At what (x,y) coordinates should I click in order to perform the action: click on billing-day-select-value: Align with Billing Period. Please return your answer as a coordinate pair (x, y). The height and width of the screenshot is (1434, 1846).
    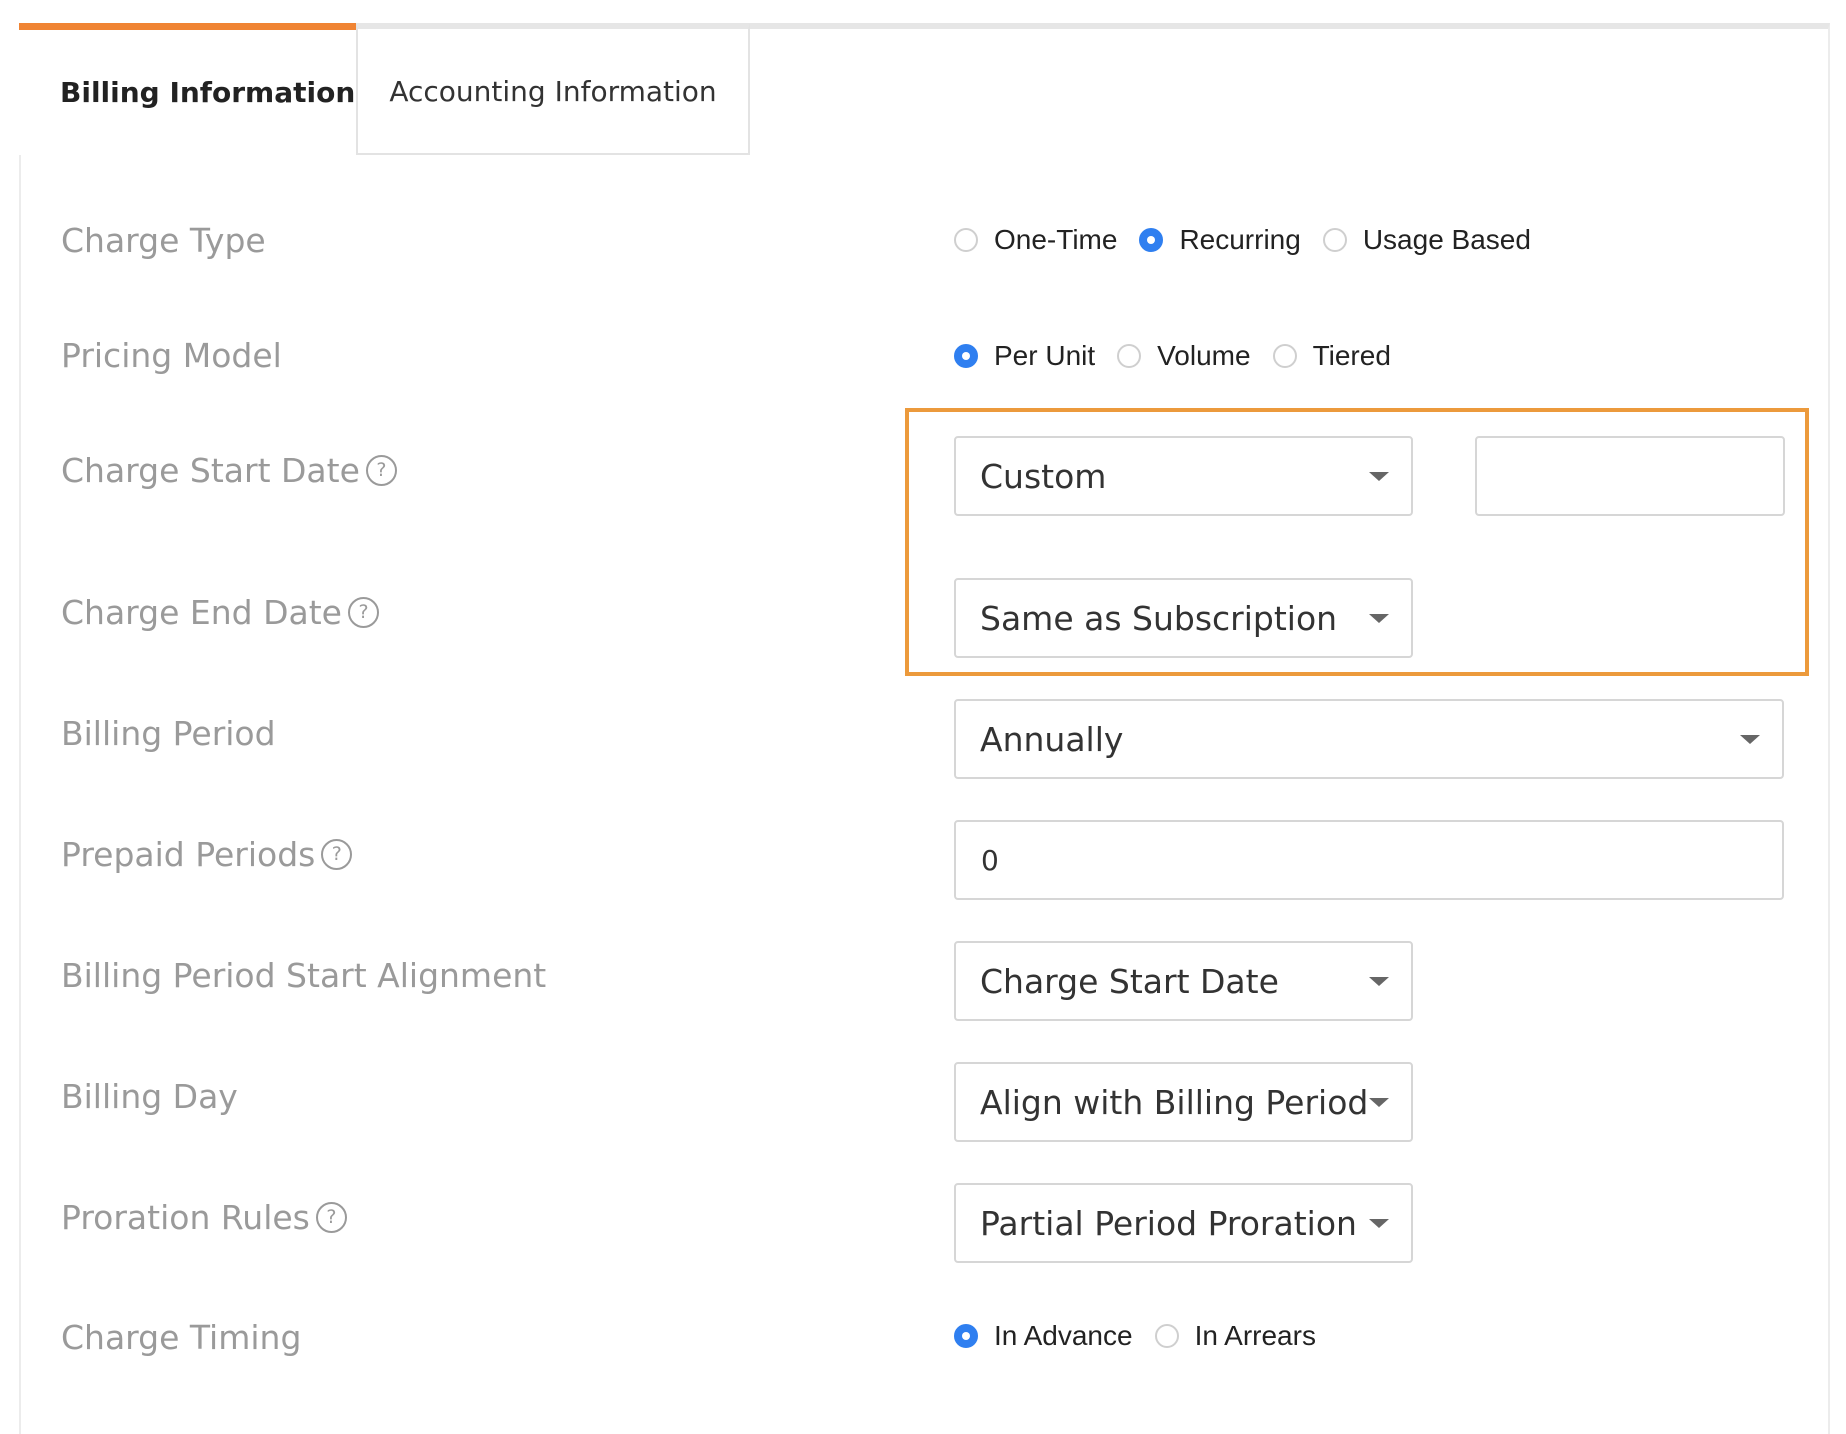
    Looking at the image, I should click on (1174, 1102).